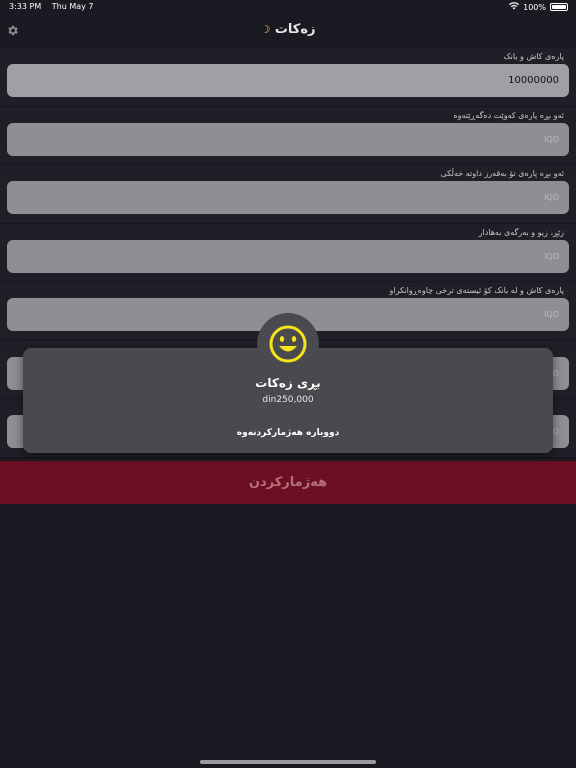  Describe the element at coordinates (288, 433) in the screenshot. I see `recalculate-button: دووبارە هەژمارکردنەوە` at that location.